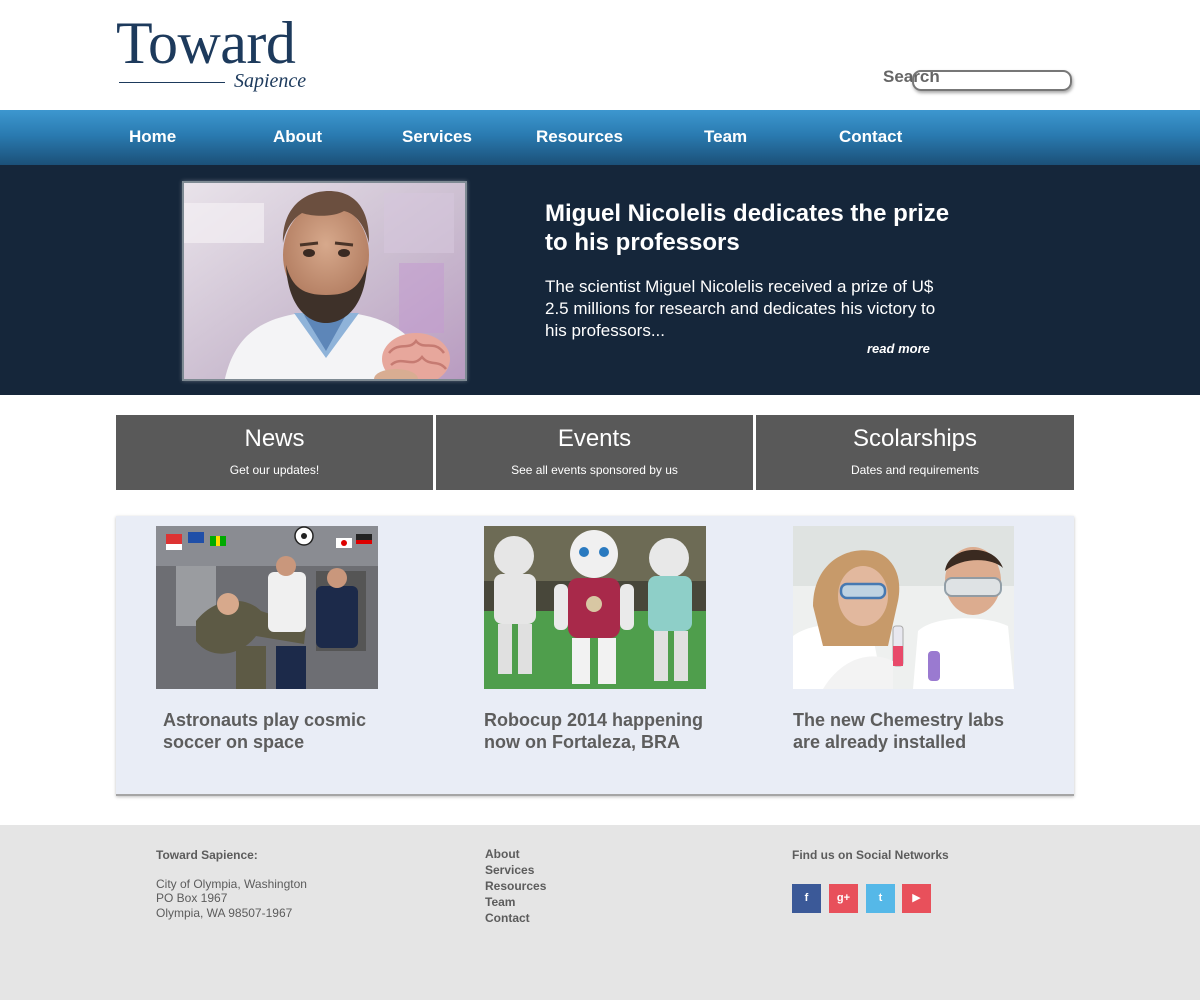 This screenshot has width=1200, height=1000. Describe the element at coordinates (915, 438) in the screenshot. I see `feature-scolarships-title: Scolarships` at that location.